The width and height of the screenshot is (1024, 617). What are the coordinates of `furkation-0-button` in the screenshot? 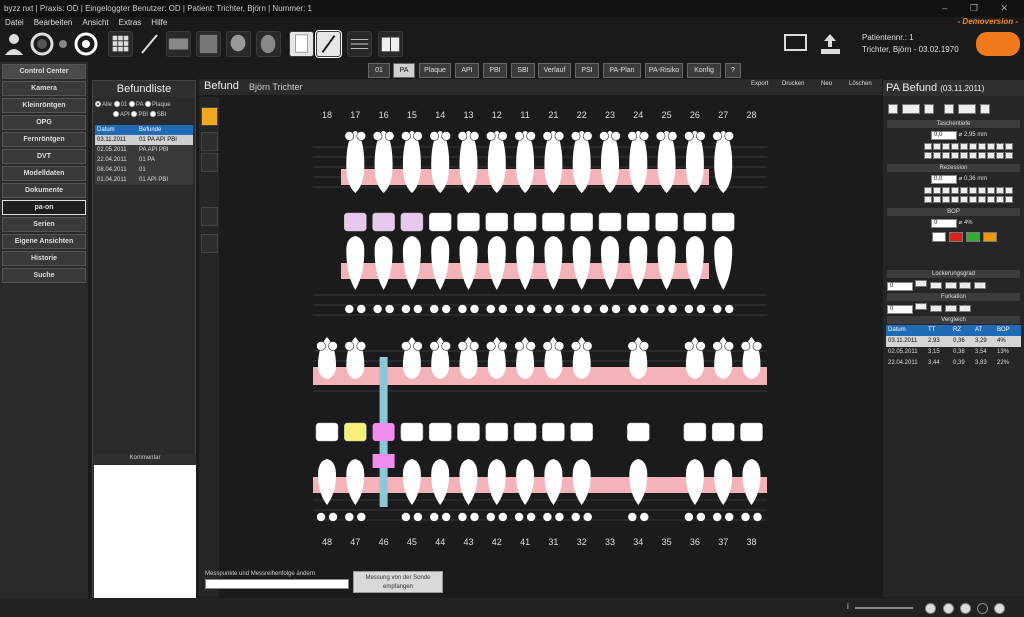 It's located at (921, 306).